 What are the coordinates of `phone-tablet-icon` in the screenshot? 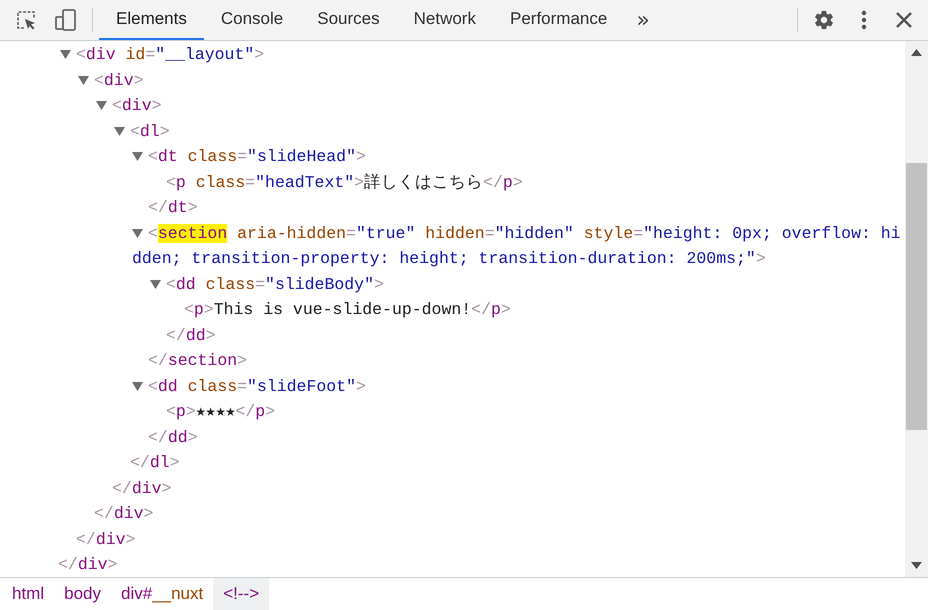 It's located at (66, 20).